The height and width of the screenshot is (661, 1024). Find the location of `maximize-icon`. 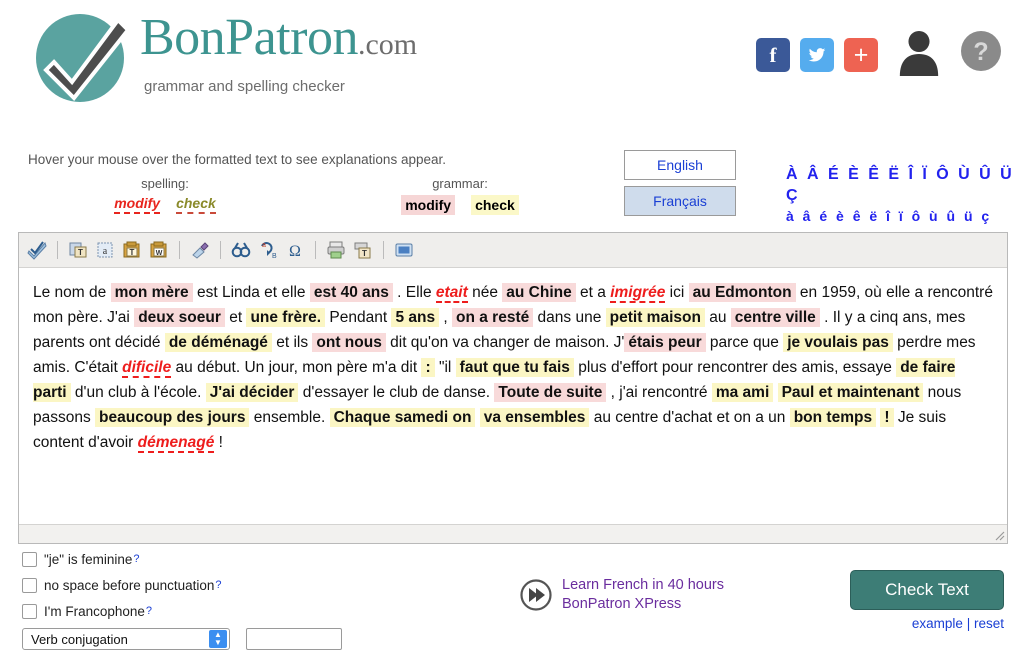

maximize-icon is located at coordinates (404, 250).